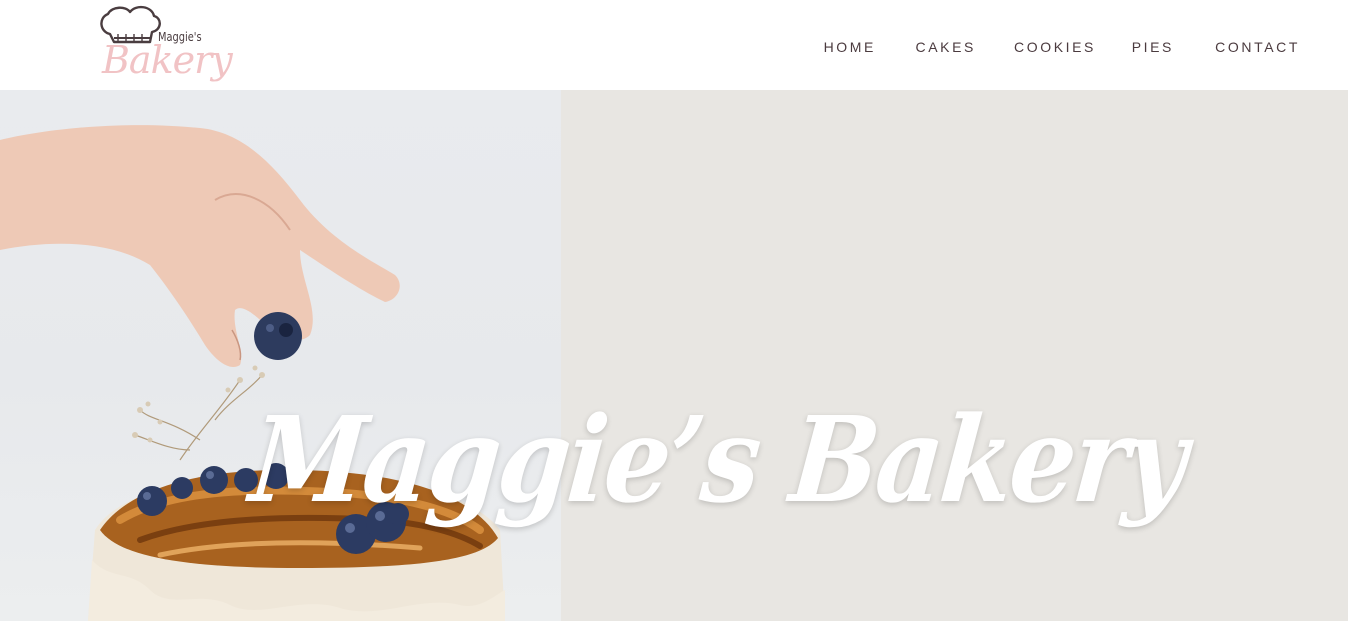 Image resolution: width=1348 pixels, height=621 pixels. What do you see at coordinates (946, 47) in the screenshot?
I see `nav-cakes: CAKES` at bounding box center [946, 47].